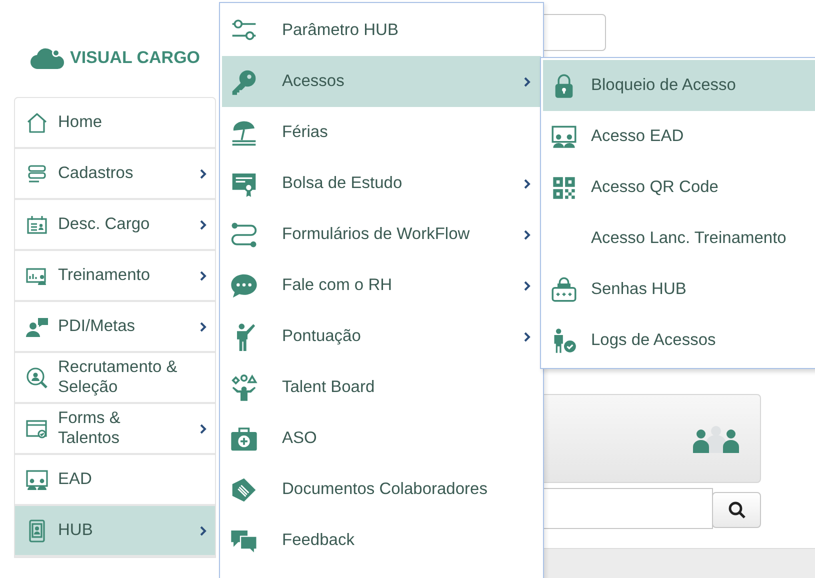 This screenshot has height=578, width=815. What do you see at coordinates (381, 489) in the screenshot?
I see `menu-item: Documentos Colaboradores` at bounding box center [381, 489].